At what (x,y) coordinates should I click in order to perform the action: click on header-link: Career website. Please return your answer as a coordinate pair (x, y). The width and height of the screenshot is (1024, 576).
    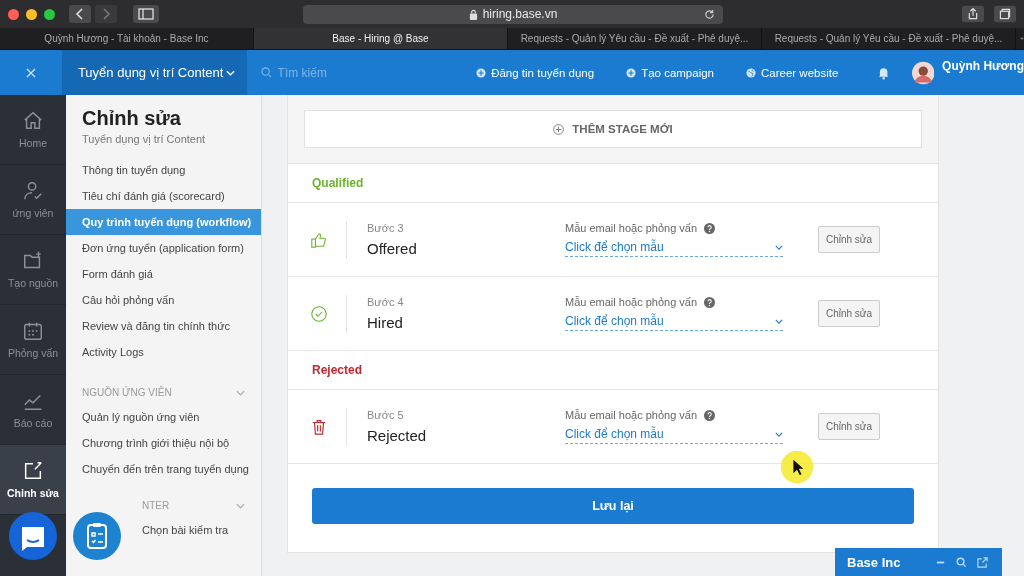
    Looking at the image, I should click on (792, 72).